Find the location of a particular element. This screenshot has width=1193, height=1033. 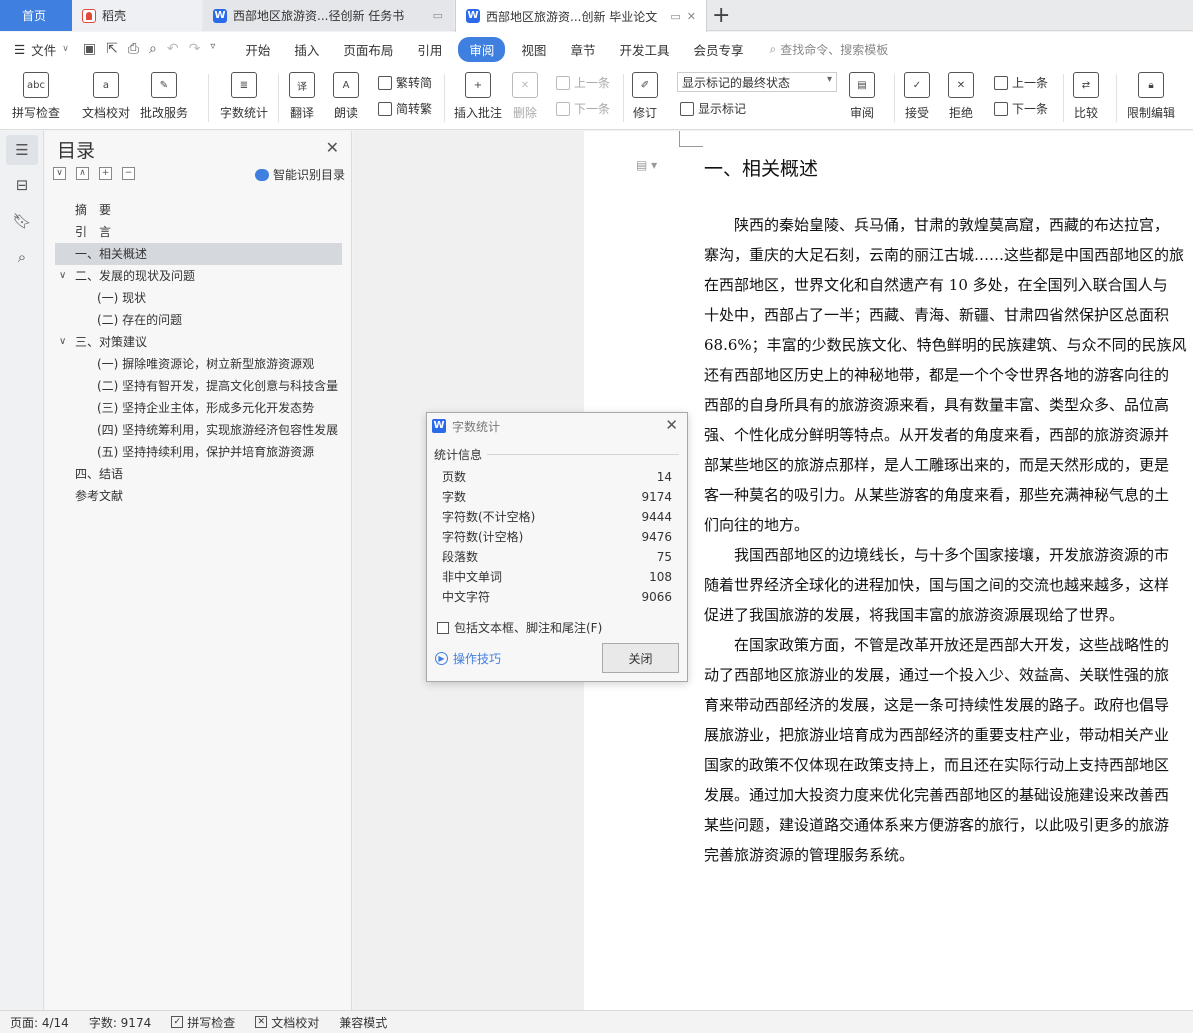

toc-item: ∨ 三、对策建议 is located at coordinates (198, 342).